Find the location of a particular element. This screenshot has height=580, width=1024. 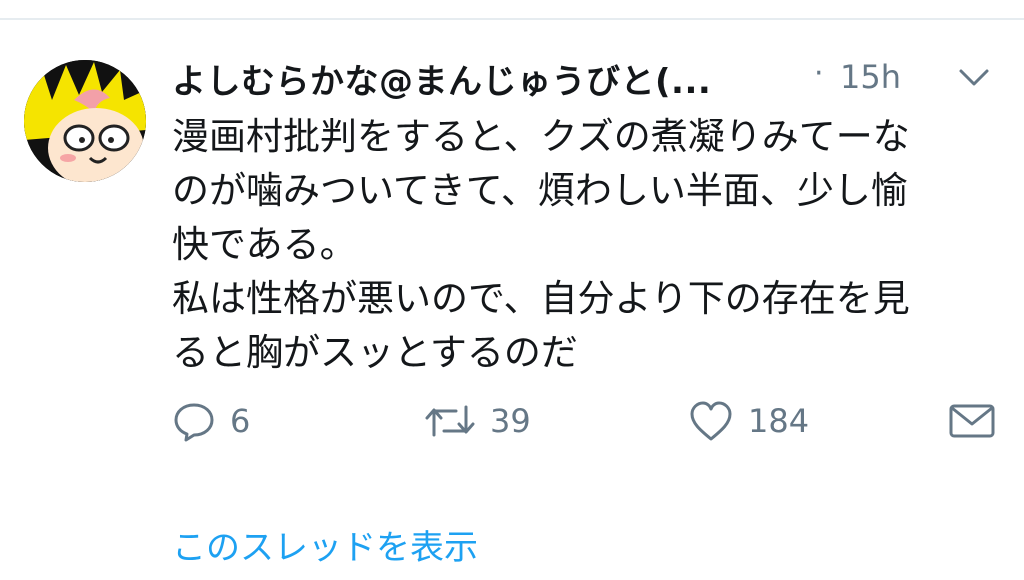

chevron-down-icon is located at coordinates (974, 78).